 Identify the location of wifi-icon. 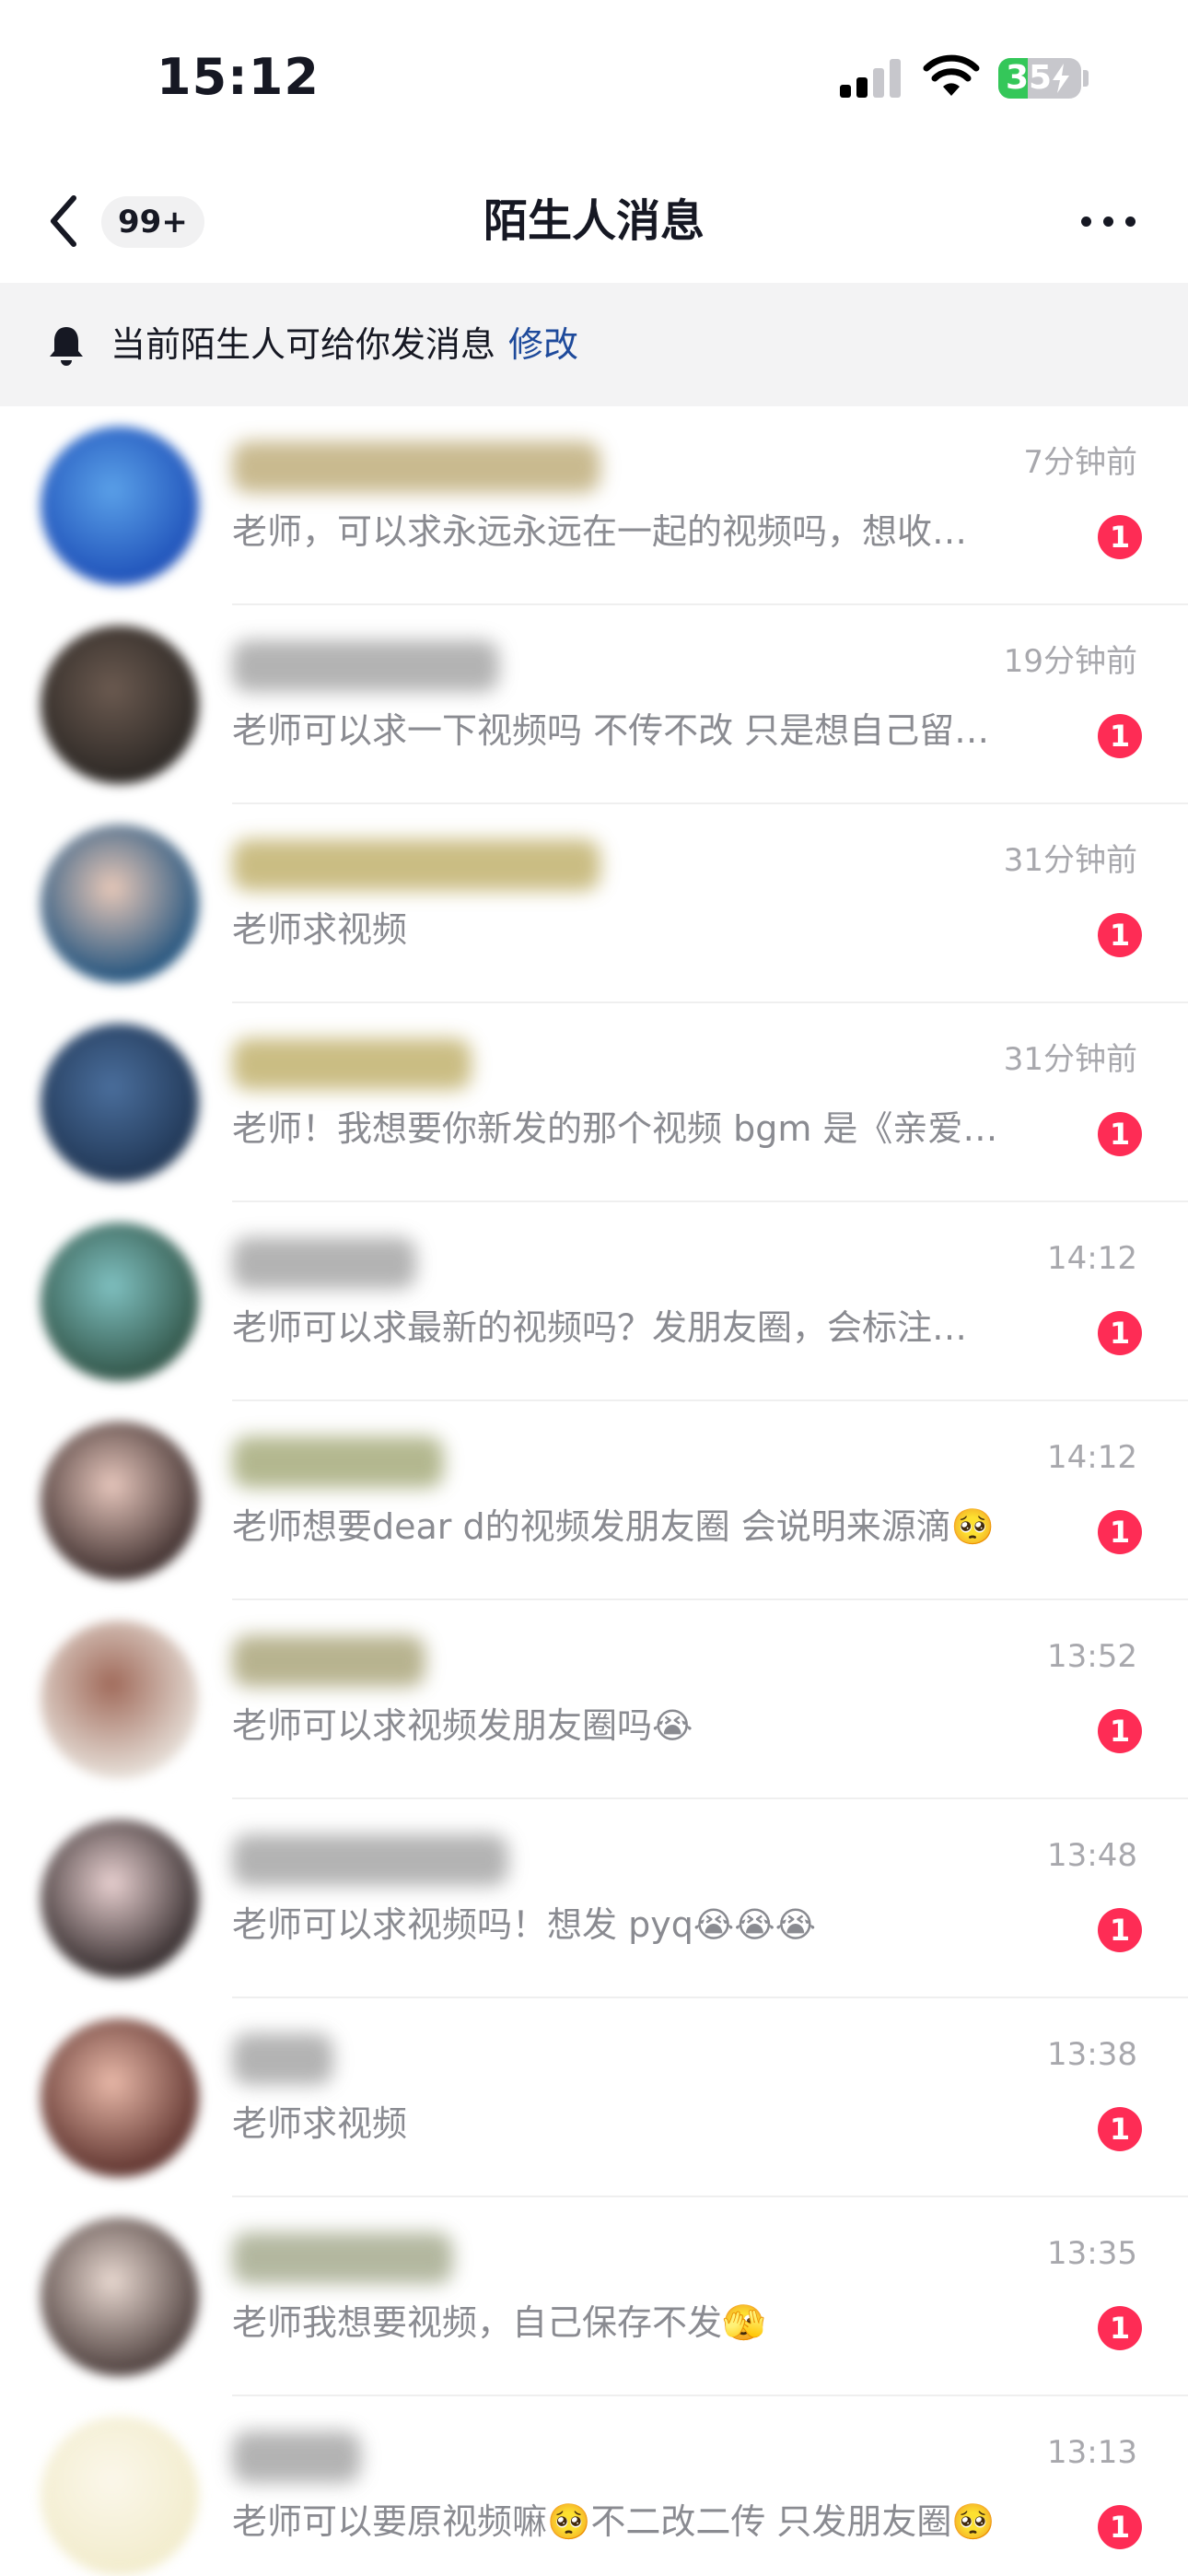
(951, 75).